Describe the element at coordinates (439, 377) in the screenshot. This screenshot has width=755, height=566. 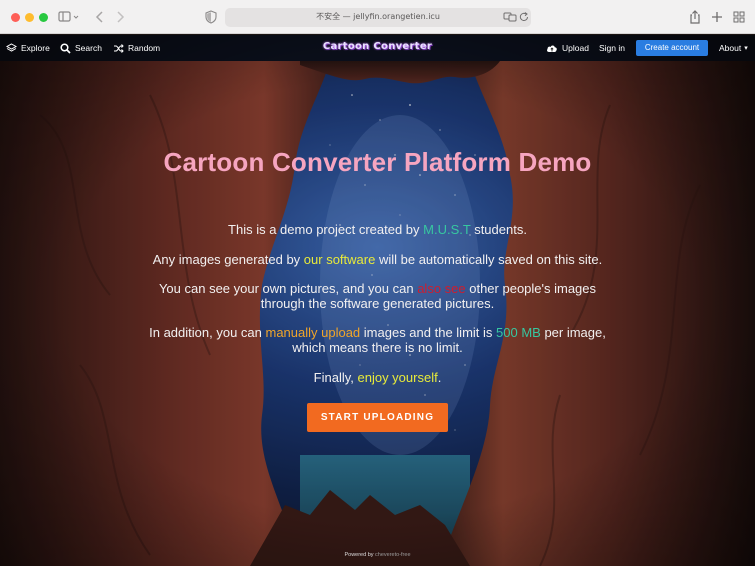
I see `intro-line-5-end: .` at that location.